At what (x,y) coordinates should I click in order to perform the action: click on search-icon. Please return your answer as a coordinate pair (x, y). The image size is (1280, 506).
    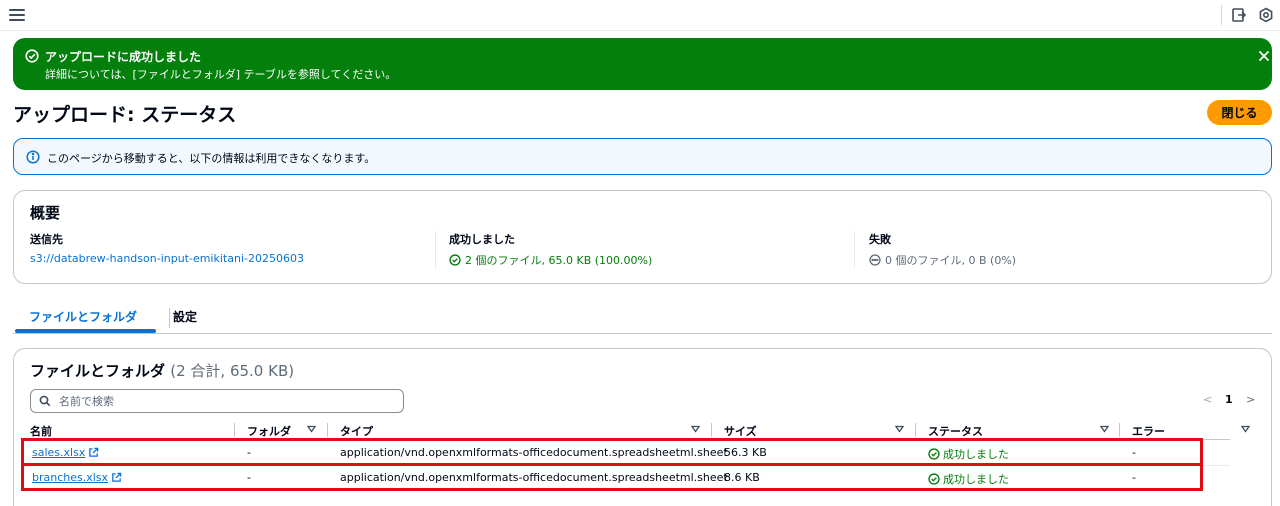
    Looking at the image, I should click on (45, 401).